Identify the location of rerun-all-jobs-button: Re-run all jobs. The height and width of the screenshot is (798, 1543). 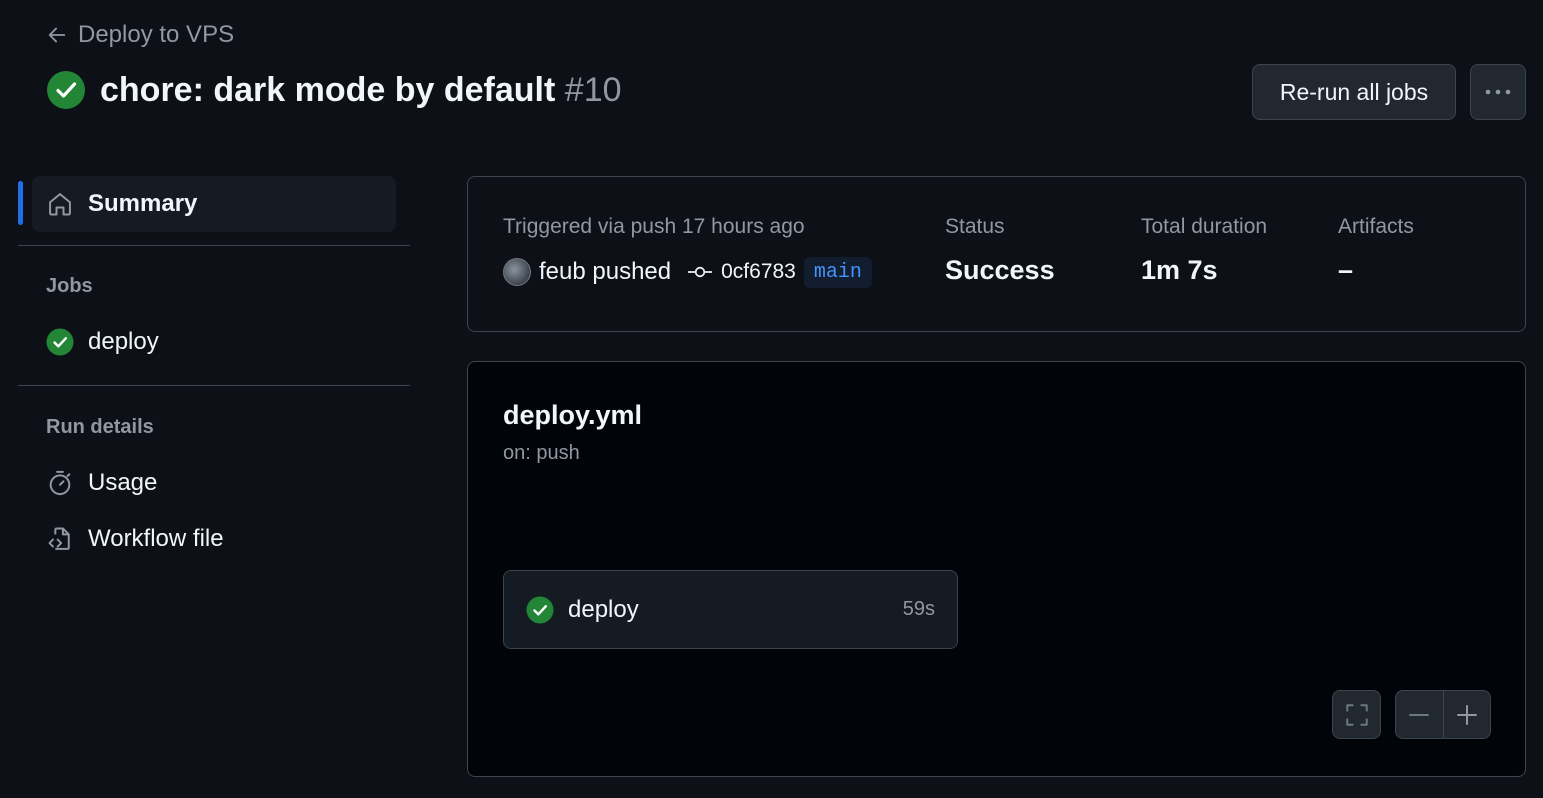
(1354, 92).